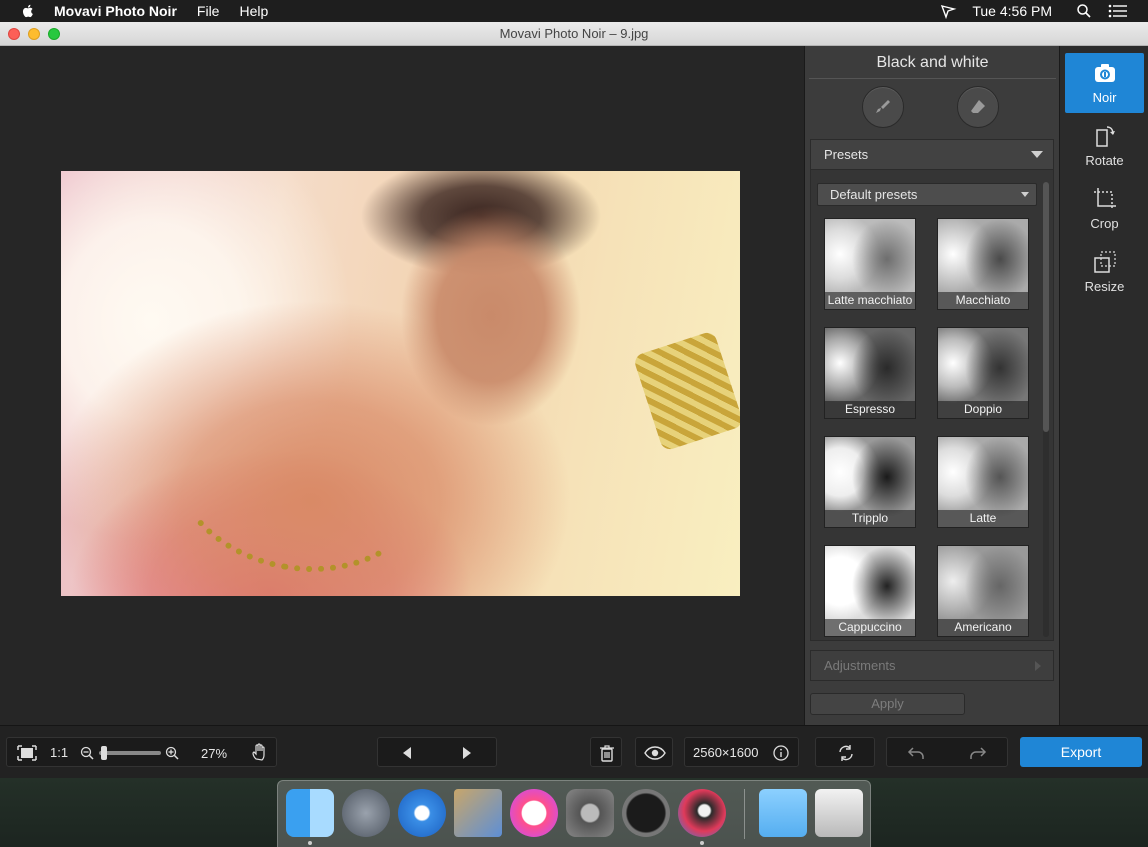 The image size is (1148, 847). I want to click on zoom-controls: 1:1 27%, so click(141, 752).